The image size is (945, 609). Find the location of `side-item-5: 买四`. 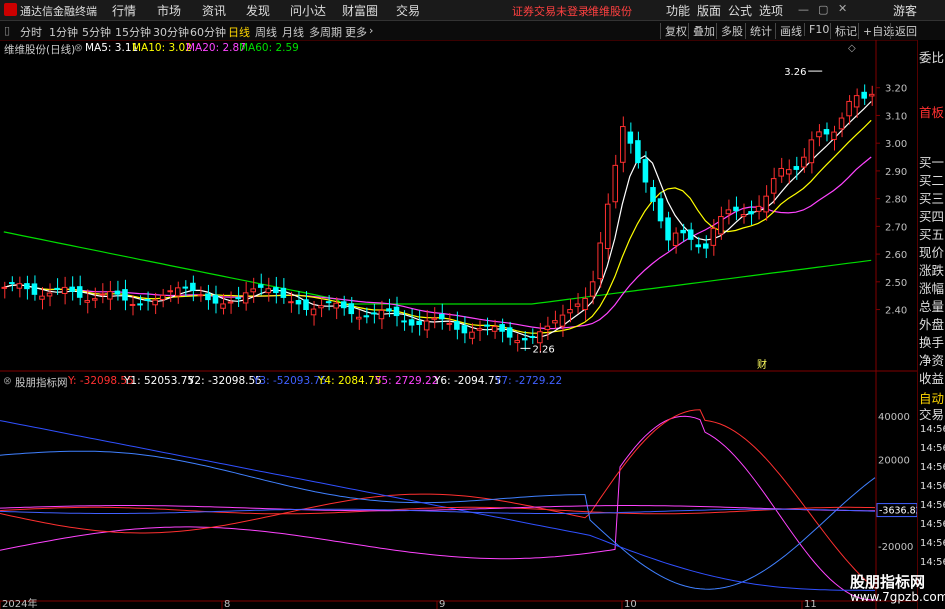

side-item-5: 买四 is located at coordinates (931, 215).